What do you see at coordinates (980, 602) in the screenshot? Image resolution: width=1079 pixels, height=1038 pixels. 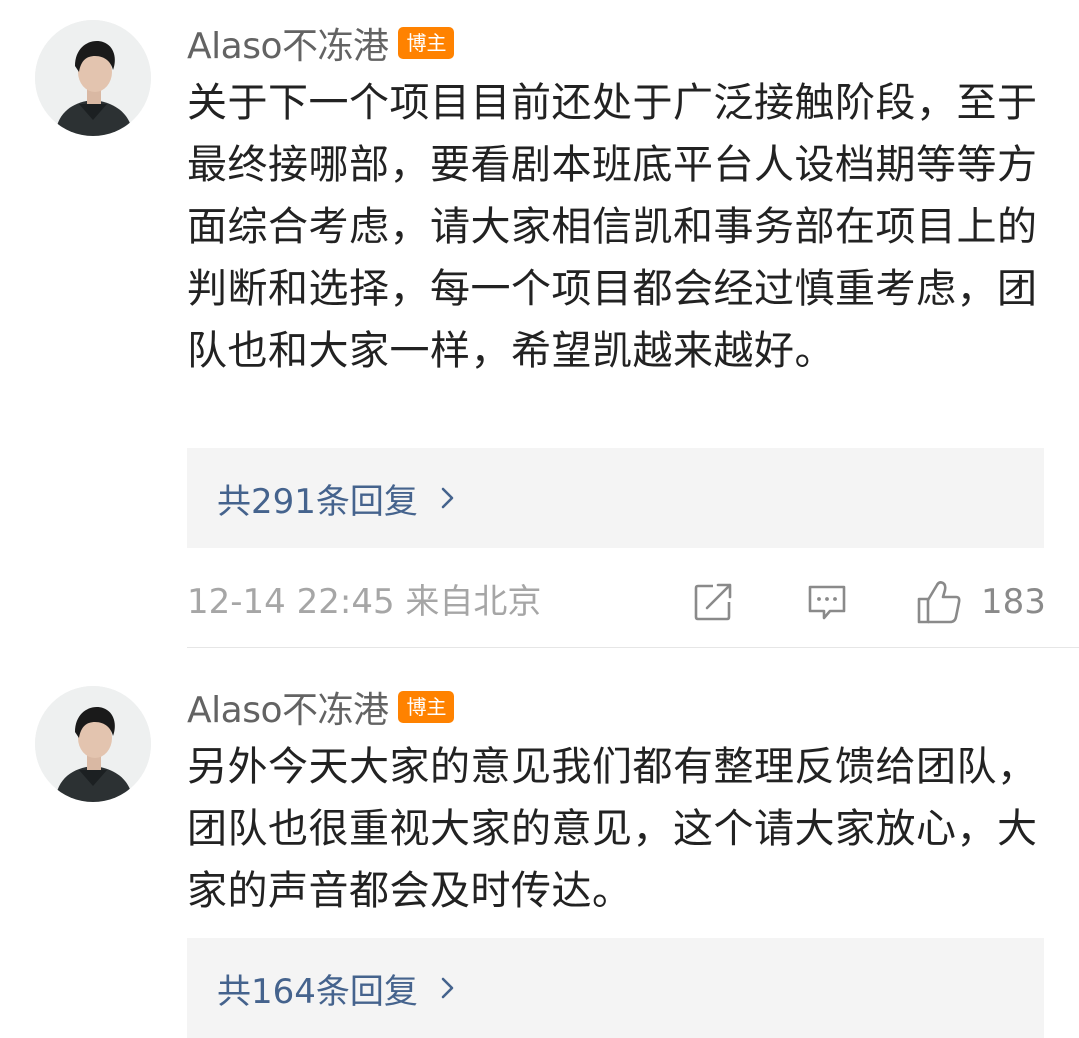 I see `like-button: 183` at bounding box center [980, 602].